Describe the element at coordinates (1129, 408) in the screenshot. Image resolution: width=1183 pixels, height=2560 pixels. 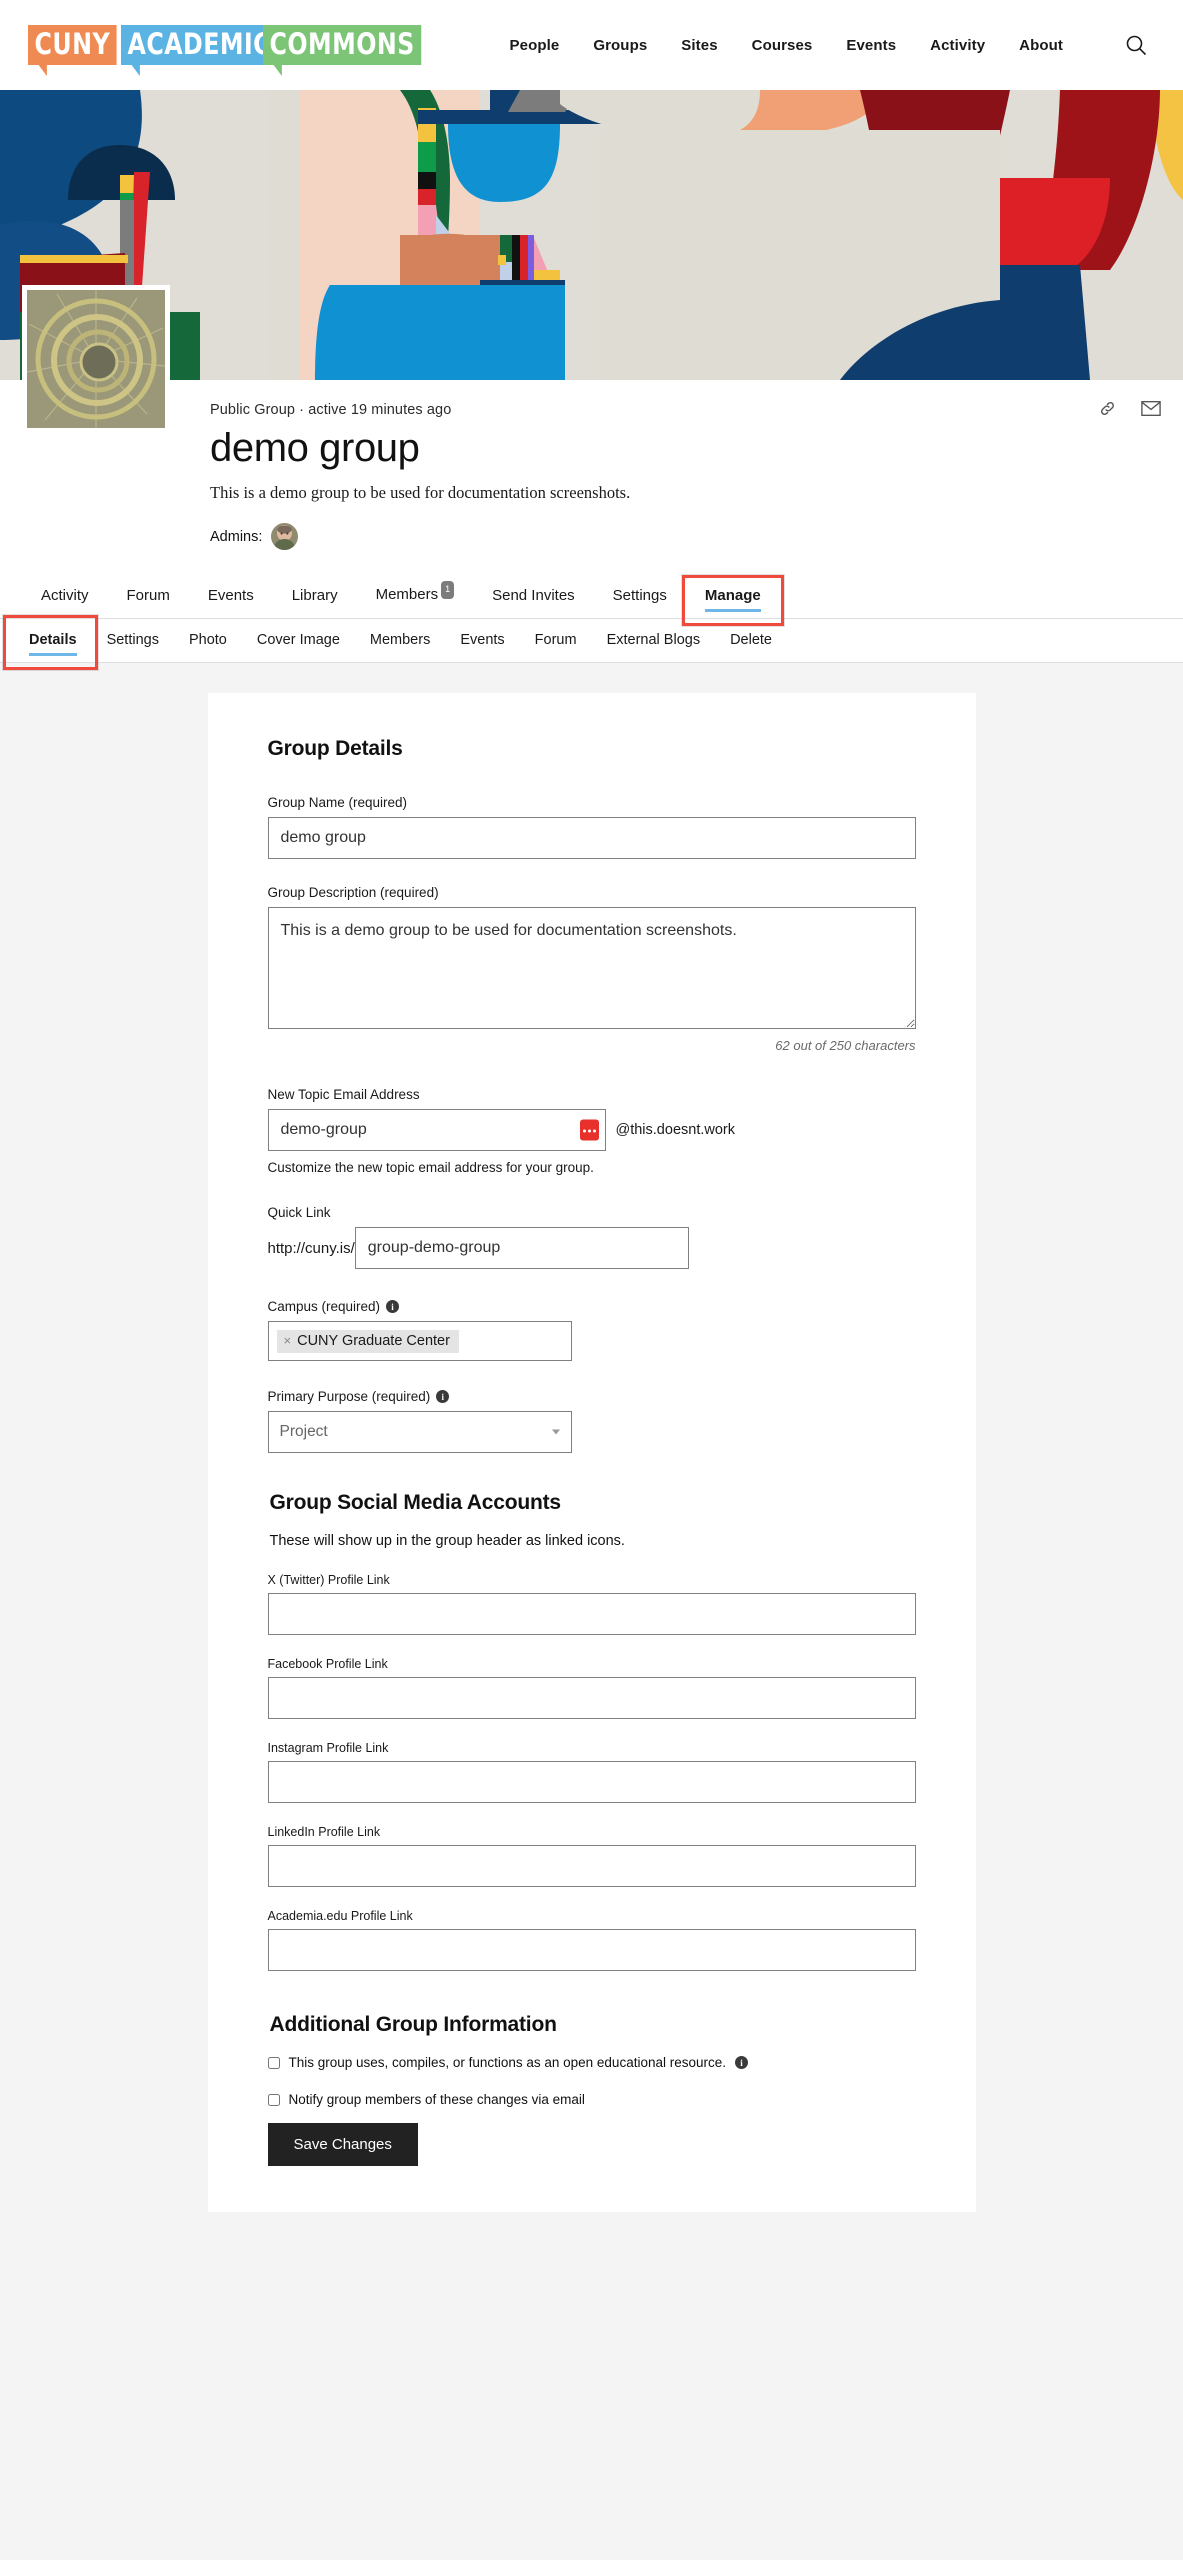
I see `group-header-actions` at that location.